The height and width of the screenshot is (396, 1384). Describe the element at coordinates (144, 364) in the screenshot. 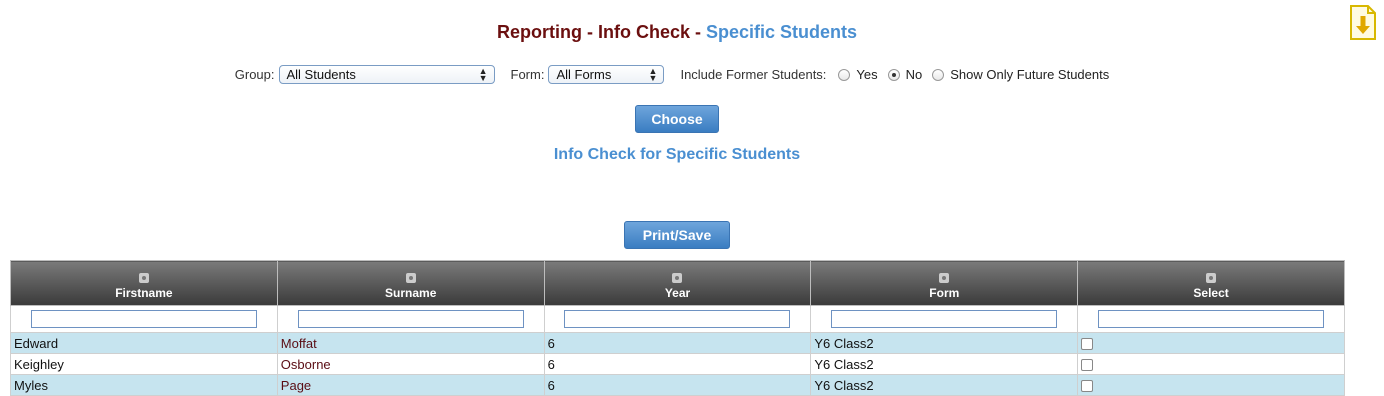

I see `cell-firstname: Keighley` at that location.